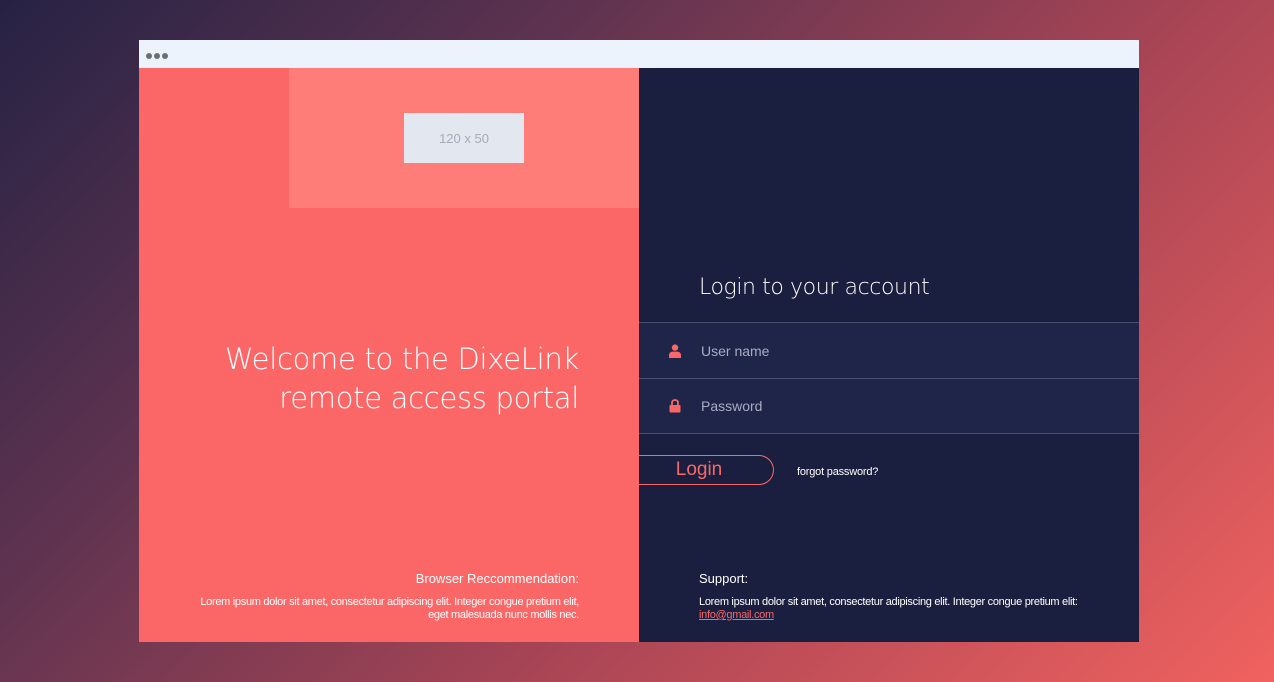 The image size is (1274, 682). What do you see at coordinates (911, 406) in the screenshot?
I see `password-input` at bounding box center [911, 406].